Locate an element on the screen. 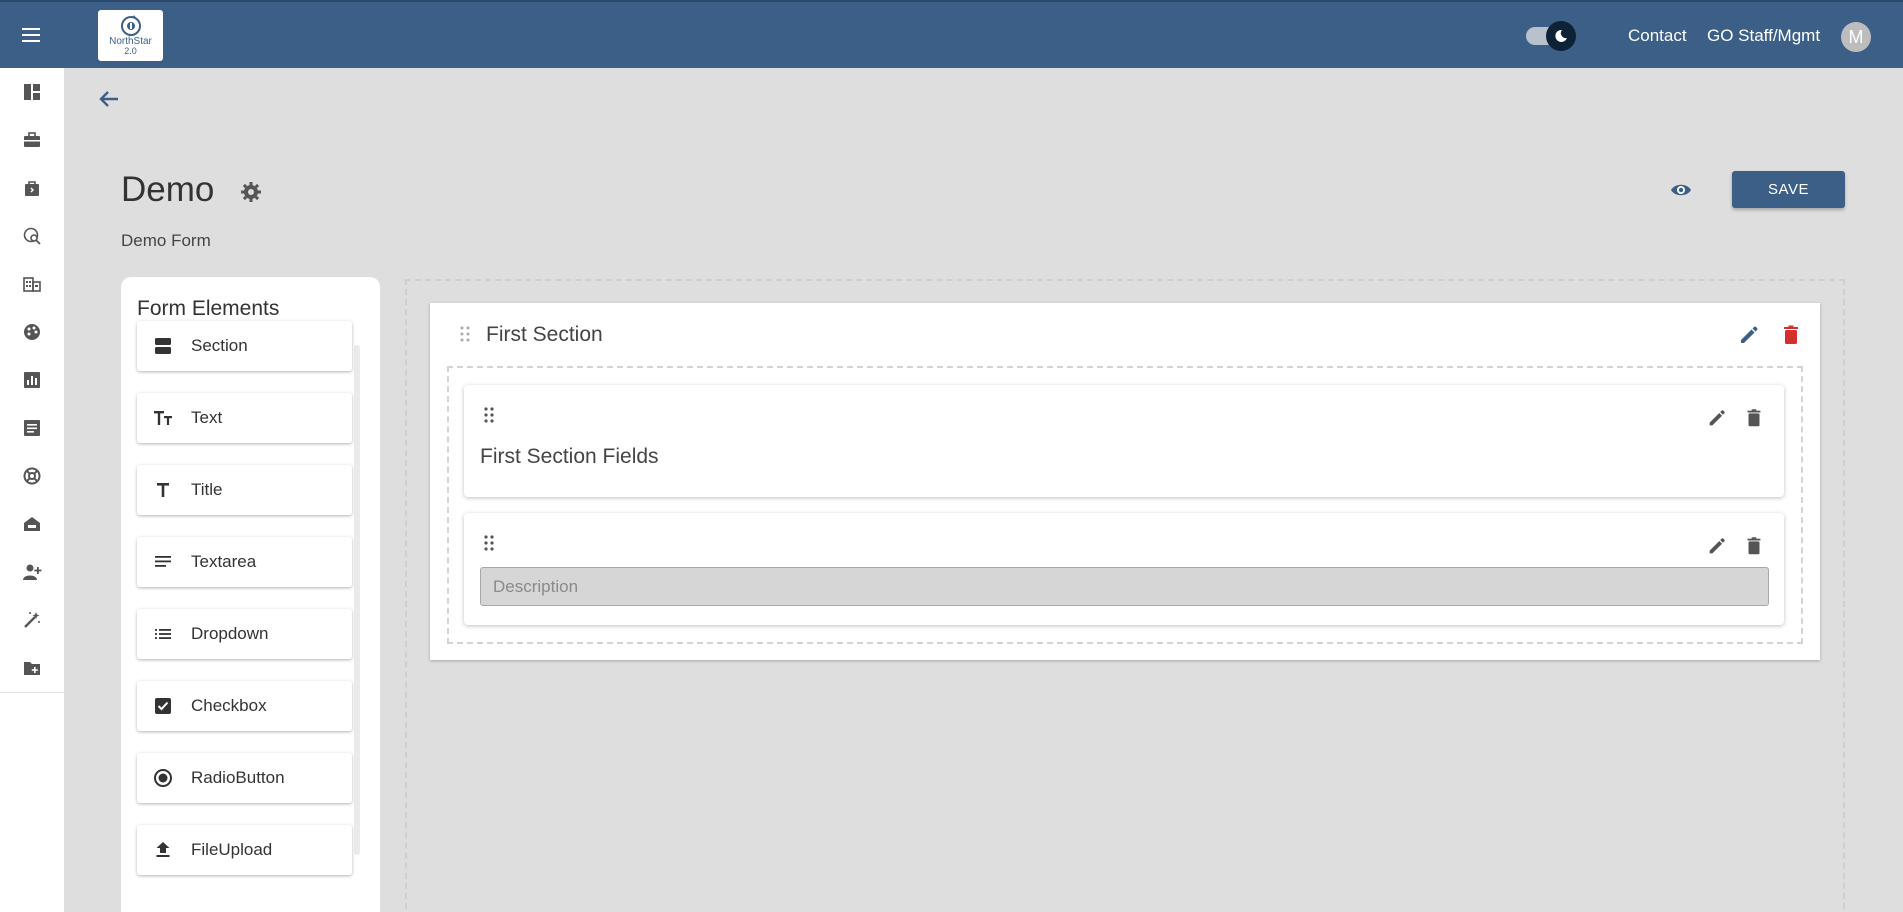  support-icon is located at coordinates (32, 476).